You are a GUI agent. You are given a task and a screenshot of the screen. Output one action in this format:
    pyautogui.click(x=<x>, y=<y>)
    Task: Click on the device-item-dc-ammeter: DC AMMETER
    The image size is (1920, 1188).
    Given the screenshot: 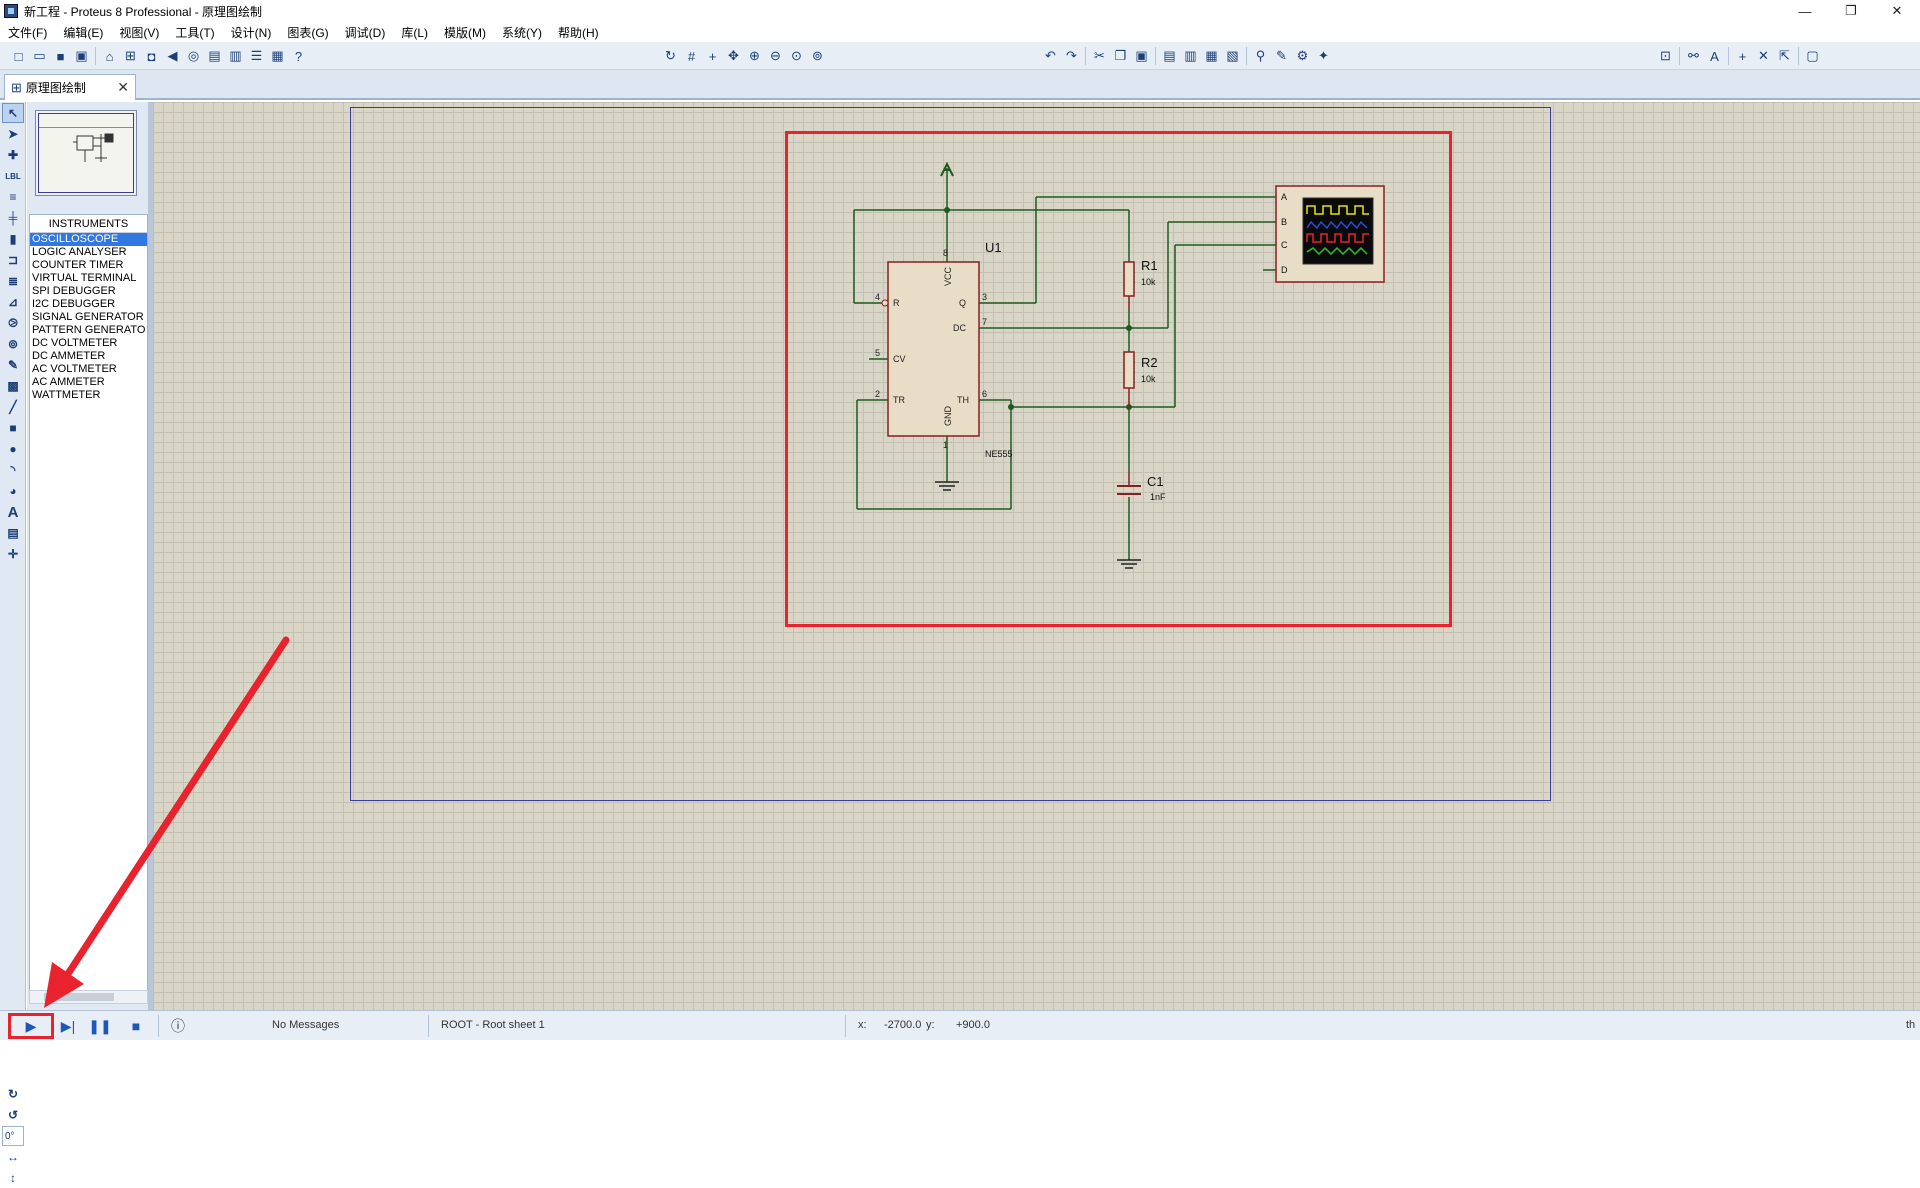 What is the action you would take?
    pyautogui.click(x=88, y=356)
    